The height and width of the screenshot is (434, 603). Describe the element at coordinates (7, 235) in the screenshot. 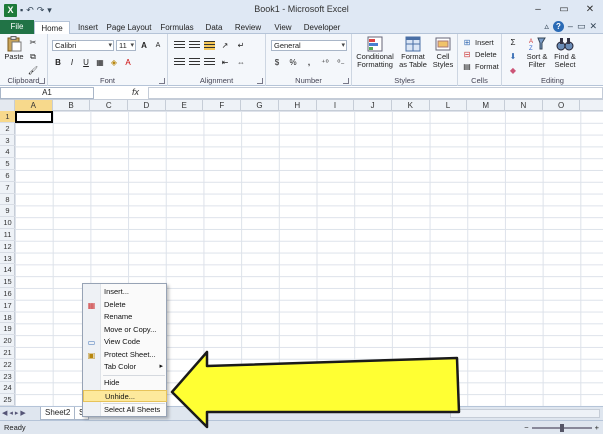

I see `row-header: 11` at that location.